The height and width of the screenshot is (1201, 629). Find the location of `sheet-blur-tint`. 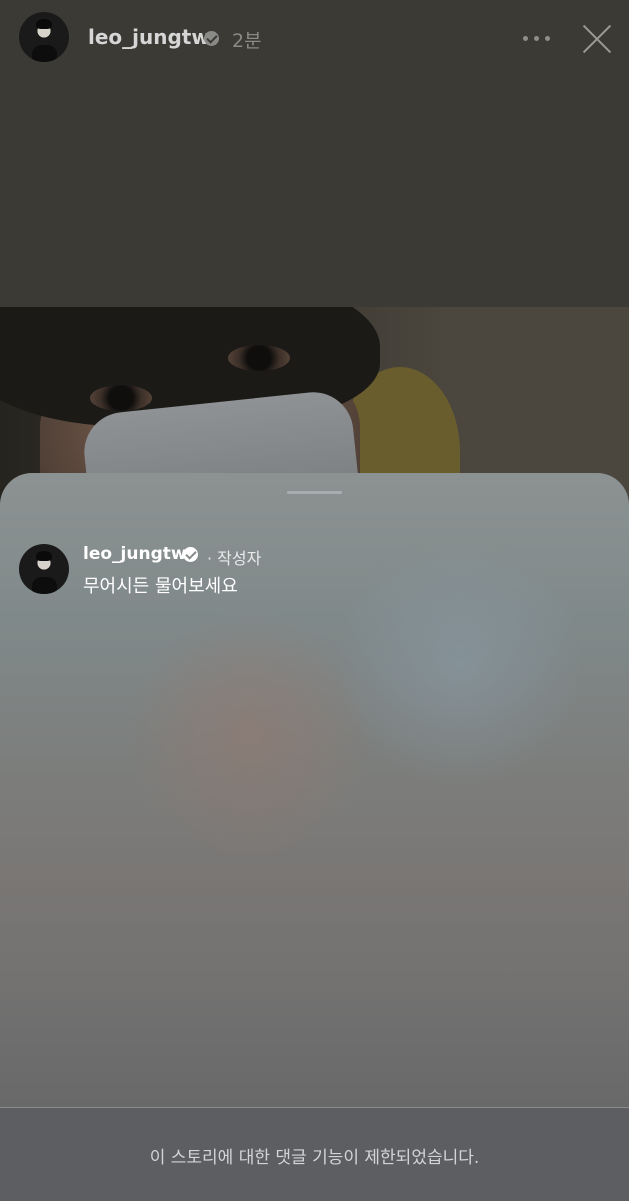

sheet-blur-tint is located at coordinates (250, 733).